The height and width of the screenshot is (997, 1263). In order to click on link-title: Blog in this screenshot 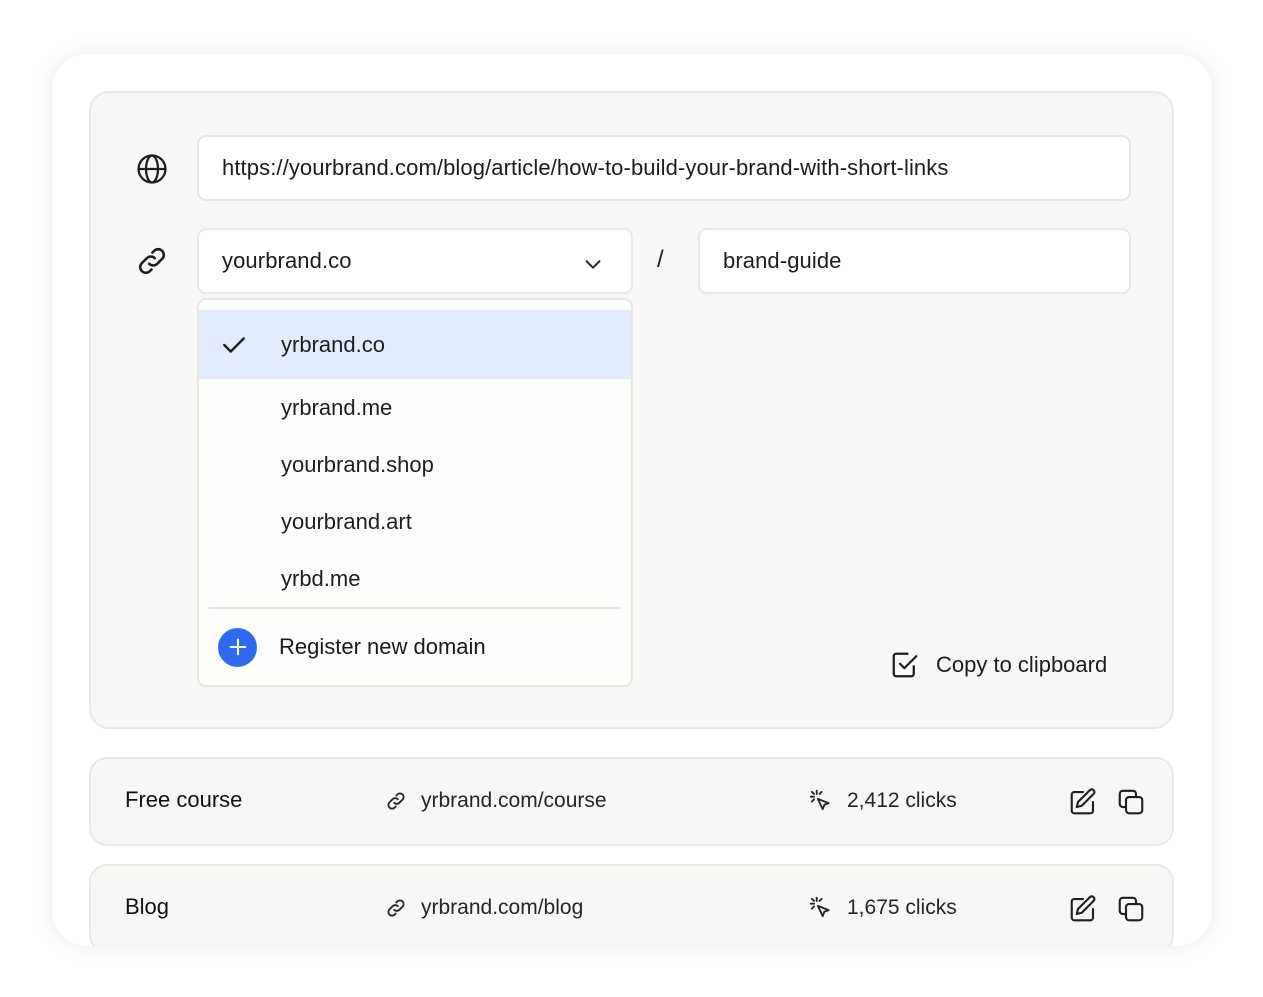, I will do `click(147, 906)`.